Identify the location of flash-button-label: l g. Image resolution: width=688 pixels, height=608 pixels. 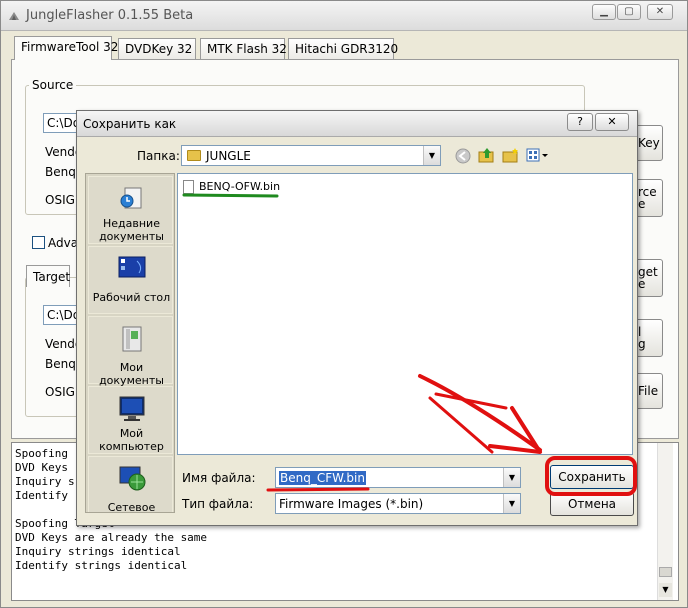
(642, 338).